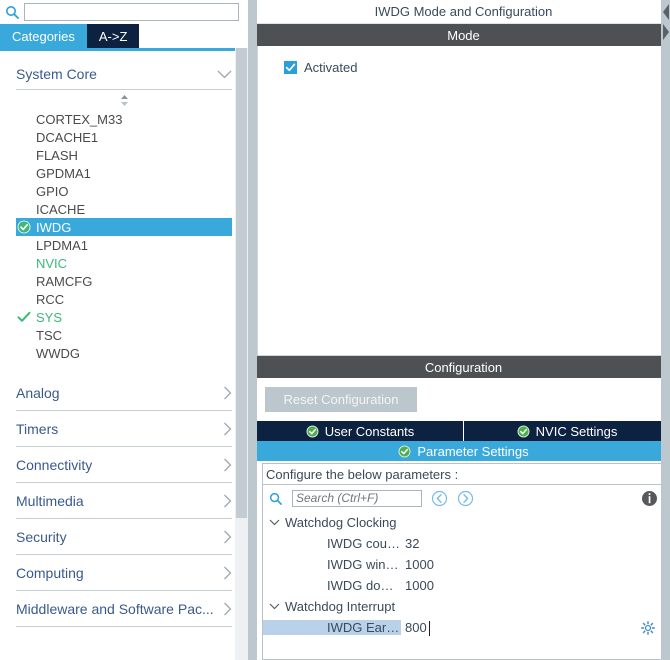 Image resolution: width=670 pixels, height=660 pixels. What do you see at coordinates (113, 36) in the screenshot?
I see `tab-a-to-z: A->Z` at bounding box center [113, 36].